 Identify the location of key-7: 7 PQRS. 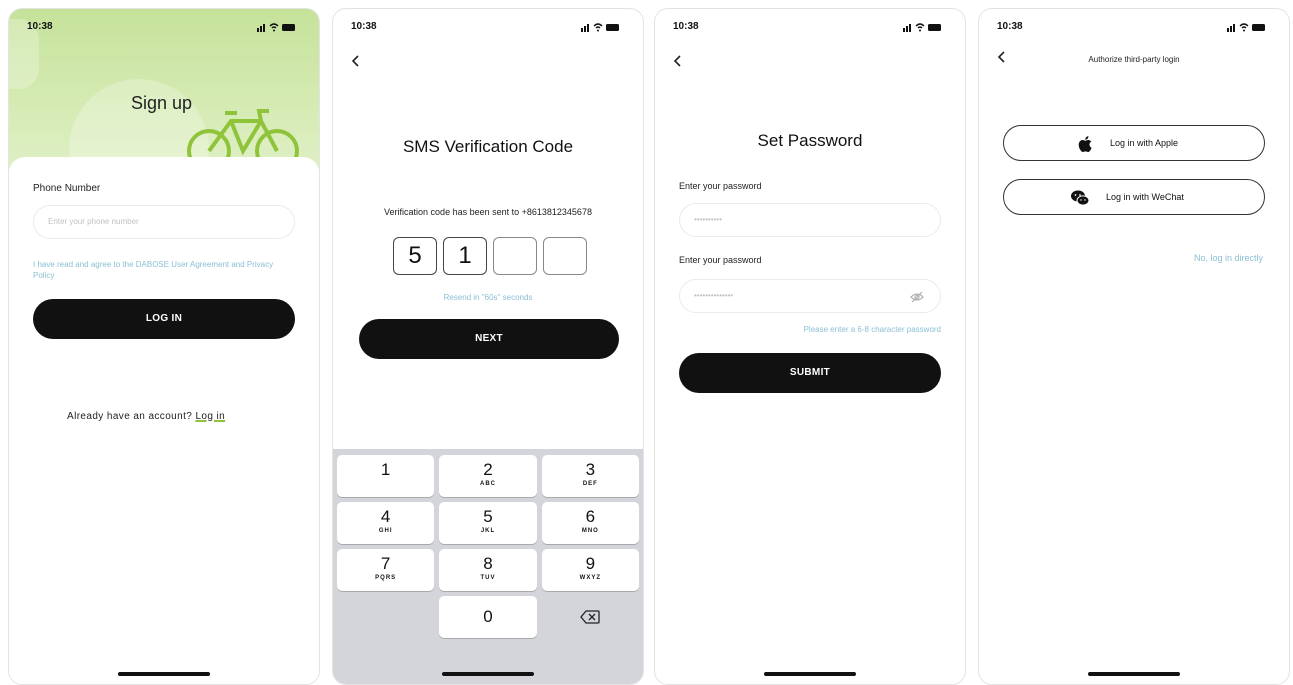
(386, 570).